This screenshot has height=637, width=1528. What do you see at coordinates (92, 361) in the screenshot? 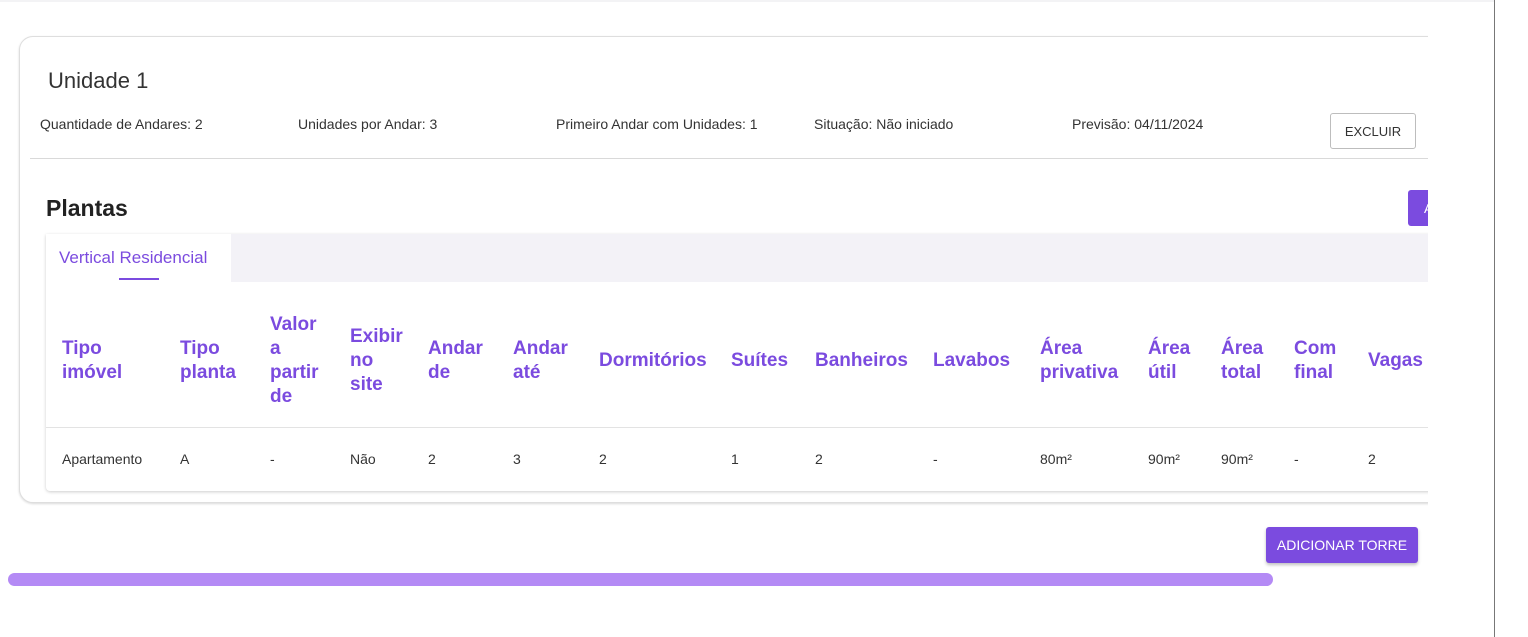
I see `col-tipo-imovel: Tipo imóvel` at bounding box center [92, 361].